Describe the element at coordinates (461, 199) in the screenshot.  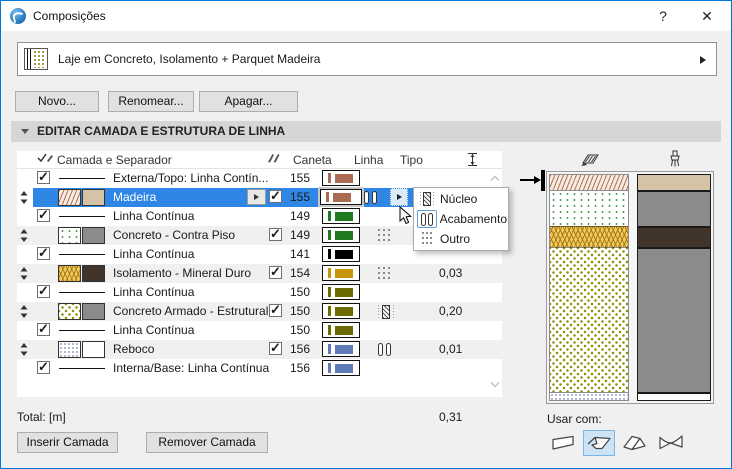
I see `popup-item-nucleo: Núcleo` at that location.